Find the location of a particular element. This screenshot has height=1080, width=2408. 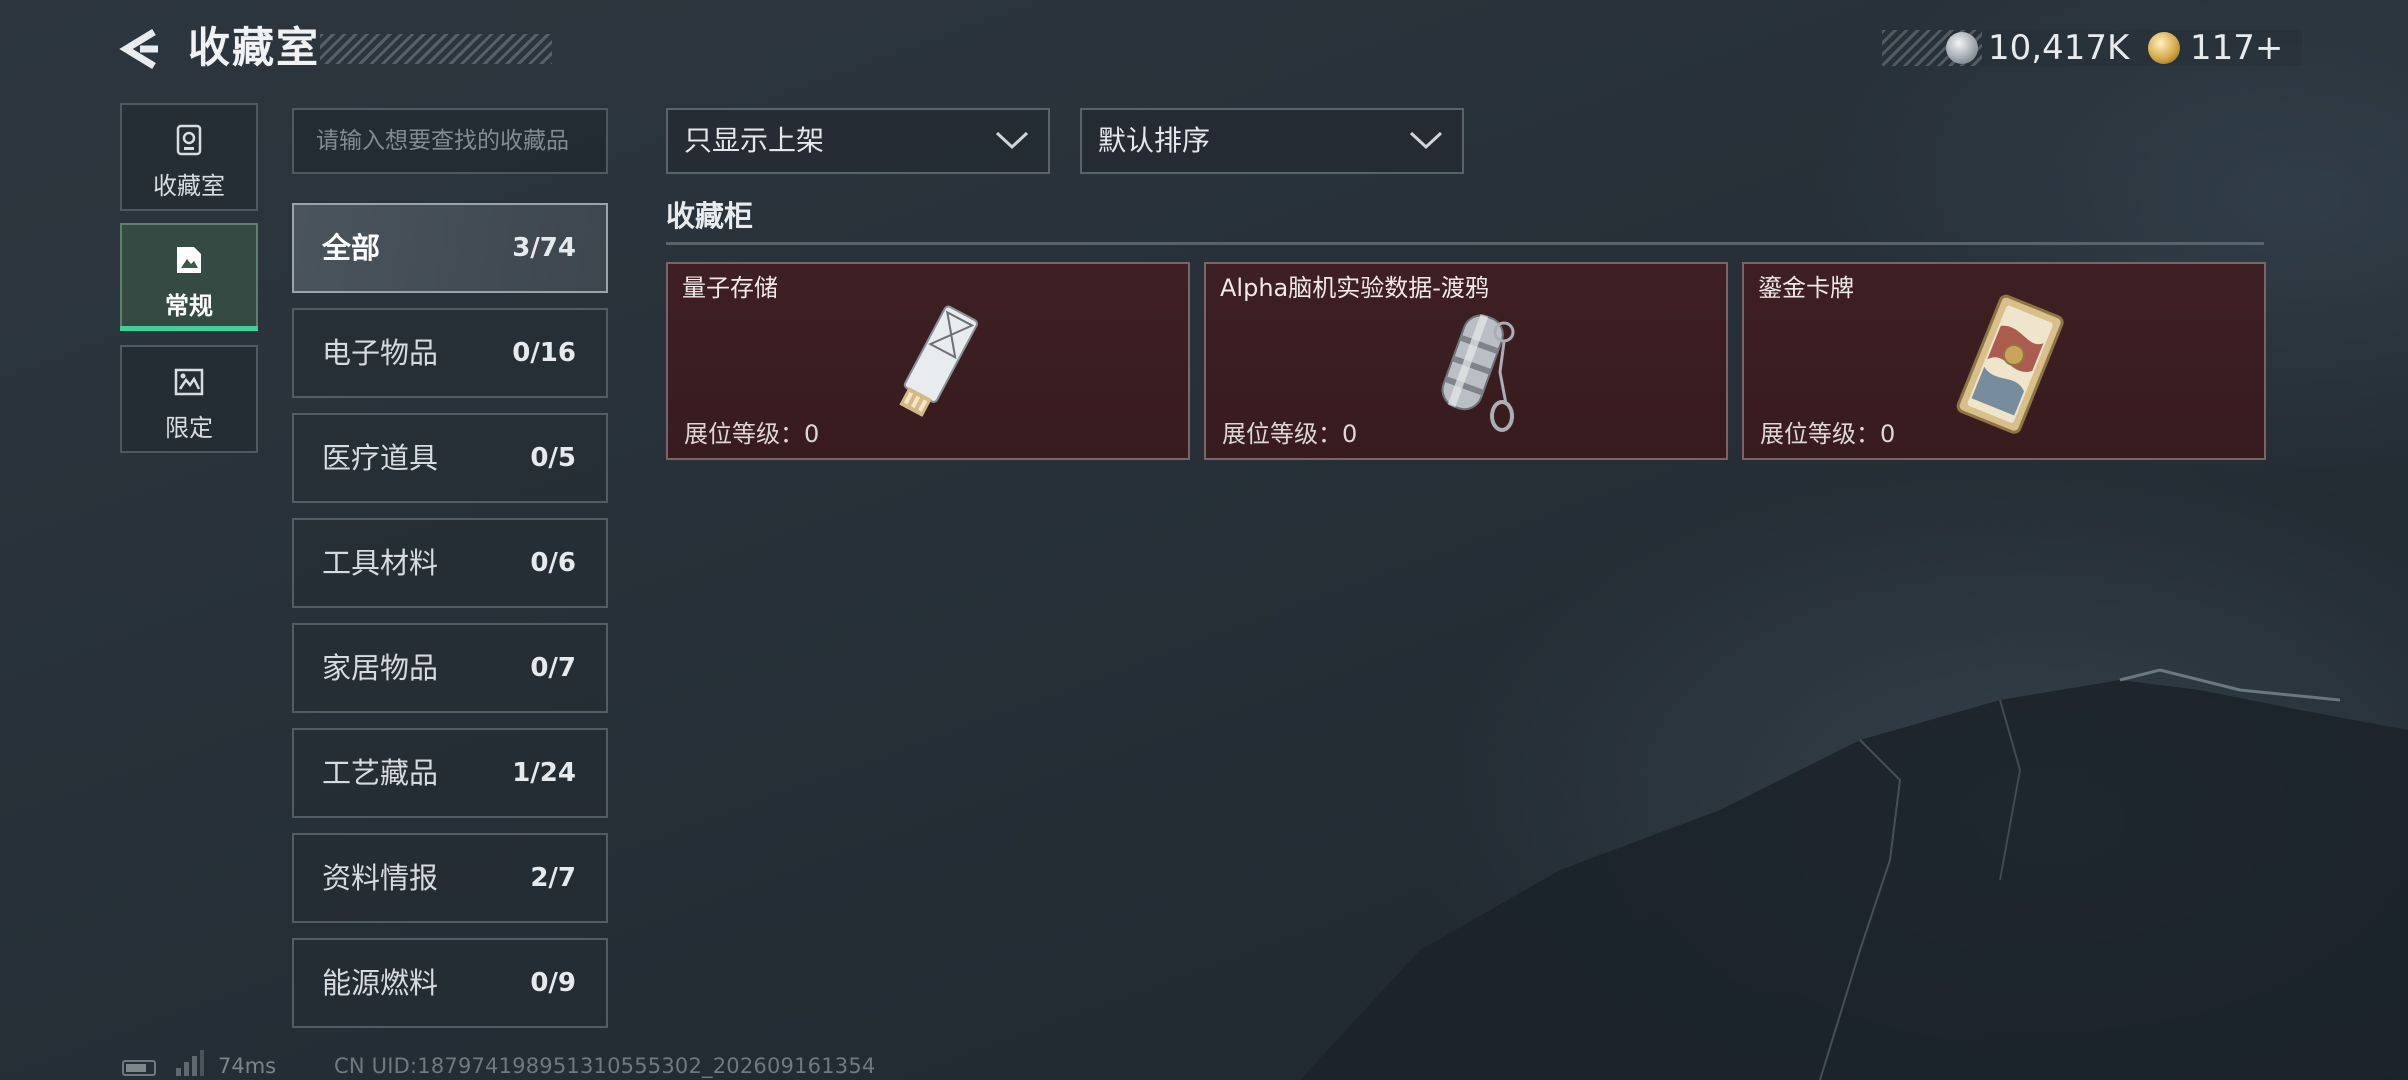

tab-limited: 限定 is located at coordinates (189, 399).